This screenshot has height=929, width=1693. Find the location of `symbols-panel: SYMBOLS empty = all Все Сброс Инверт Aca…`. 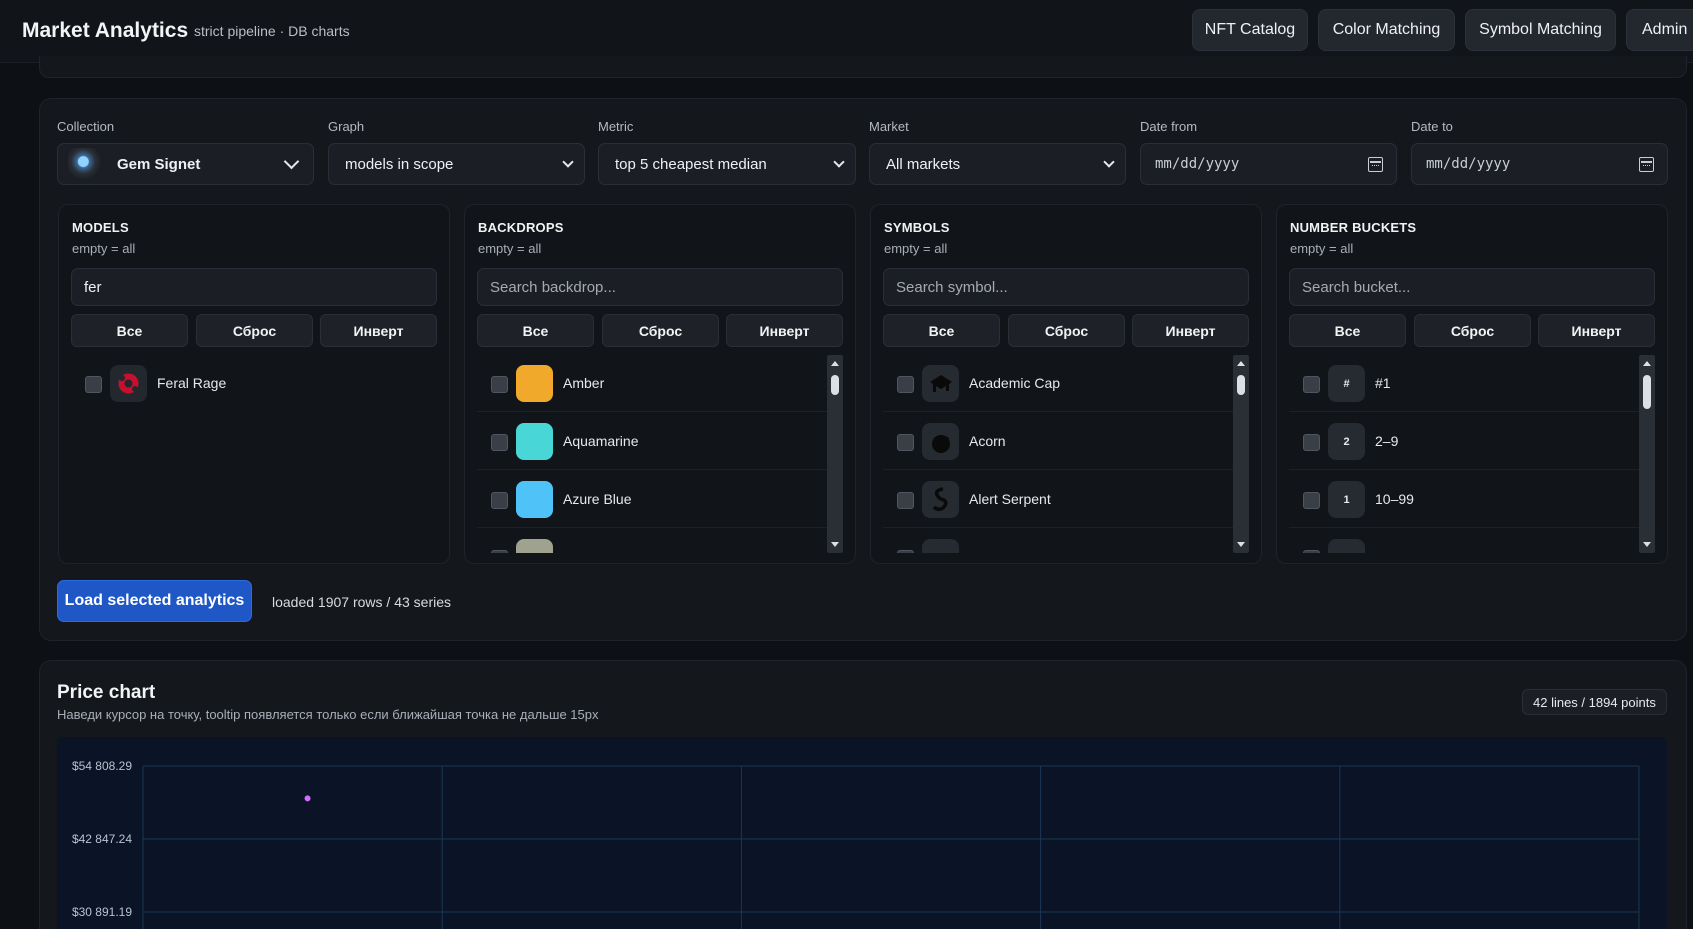

symbols-panel: SYMBOLS empty = all Все Сброс Инверт Aca… is located at coordinates (1066, 384).